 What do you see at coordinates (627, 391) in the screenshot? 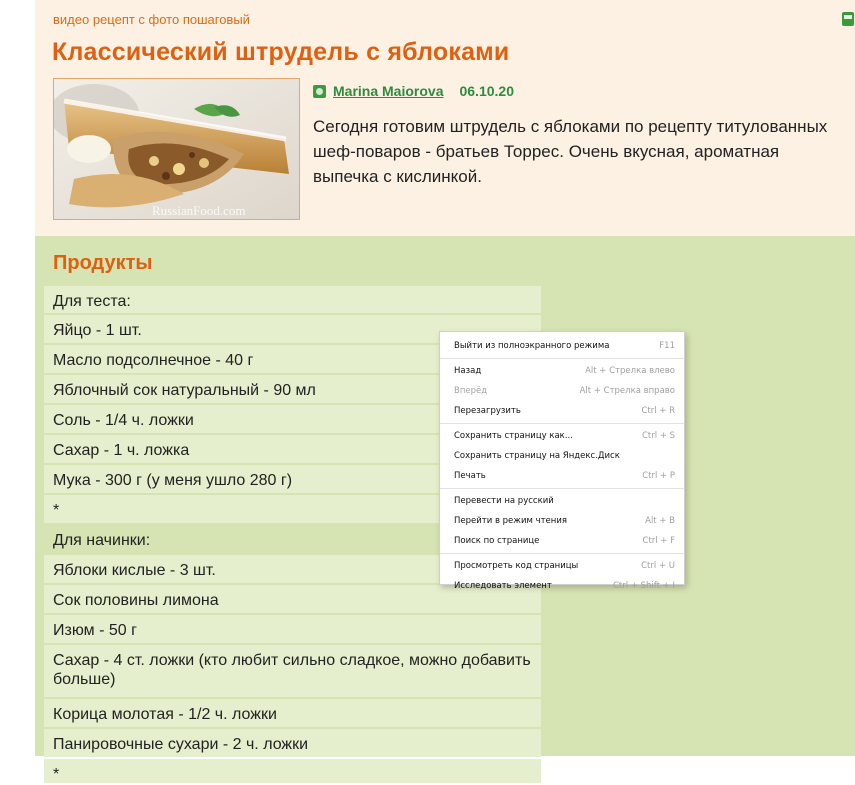
I see `menu-item-shortcut: Alt + Стрелка вправо` at bounding box center [627, 391].